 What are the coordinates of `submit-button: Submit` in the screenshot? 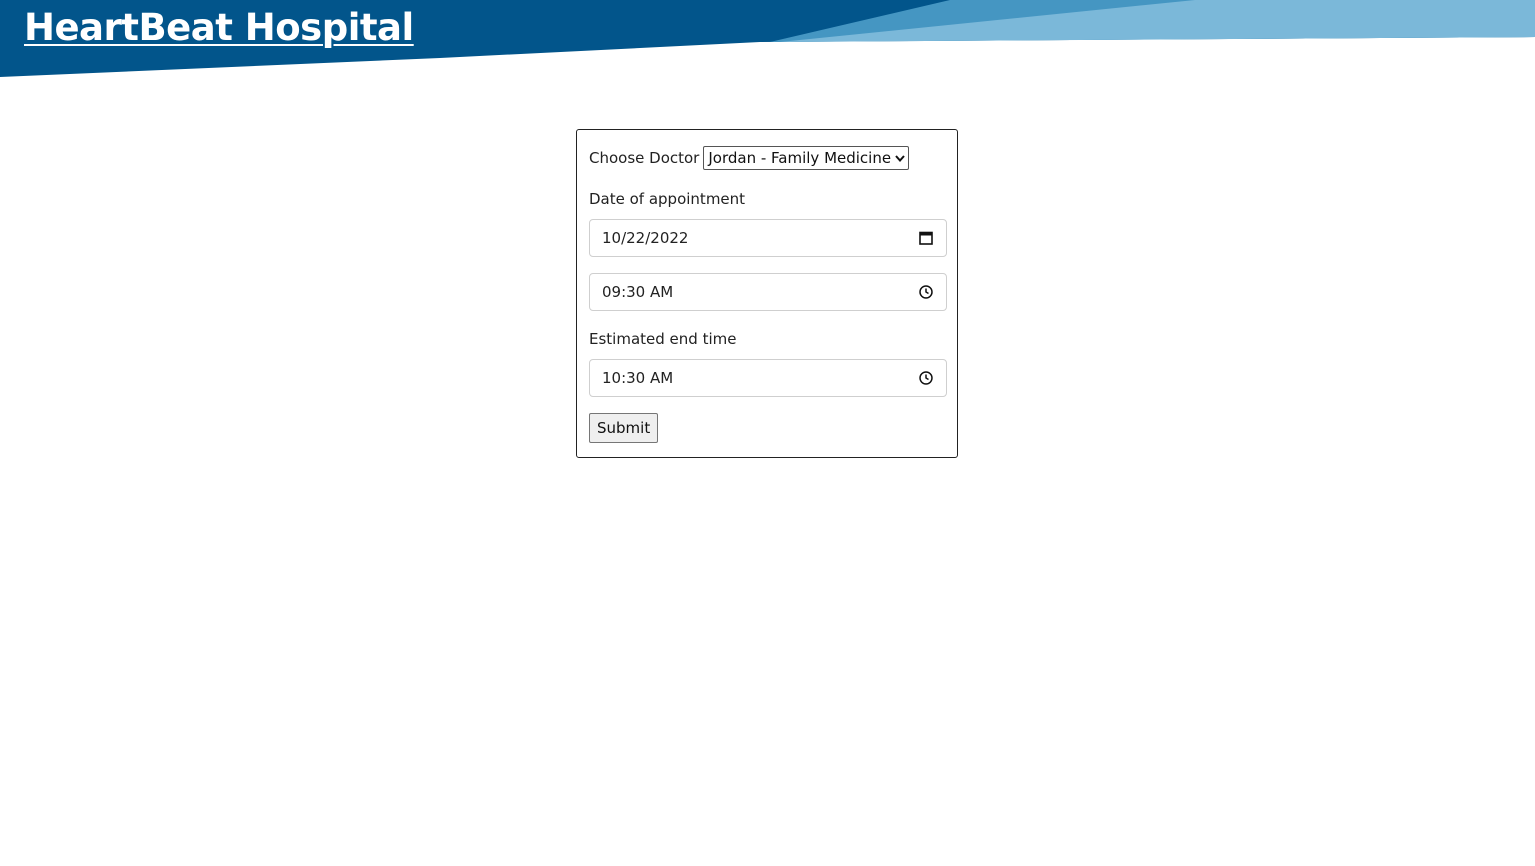 It's located at (624, 428).